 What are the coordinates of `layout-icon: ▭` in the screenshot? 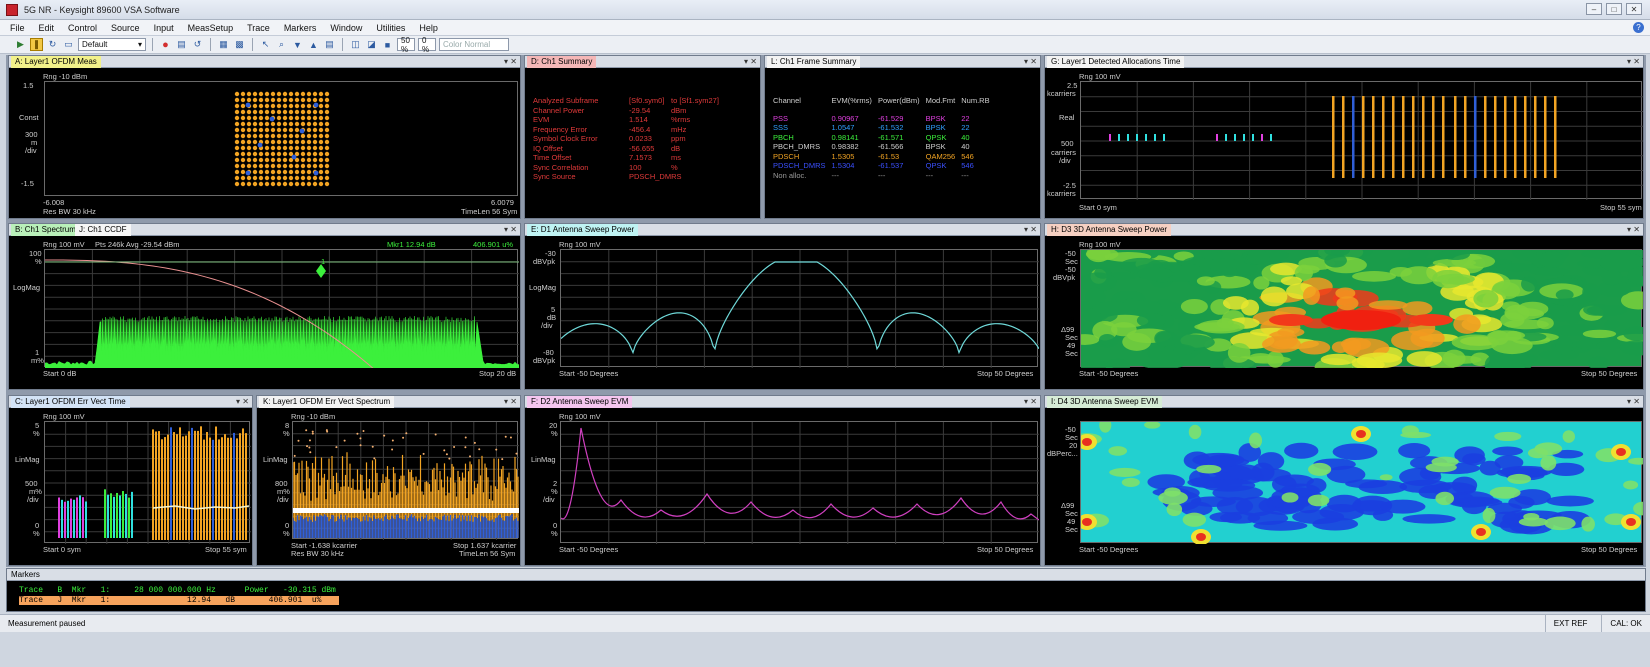 It's located at (68, 44).